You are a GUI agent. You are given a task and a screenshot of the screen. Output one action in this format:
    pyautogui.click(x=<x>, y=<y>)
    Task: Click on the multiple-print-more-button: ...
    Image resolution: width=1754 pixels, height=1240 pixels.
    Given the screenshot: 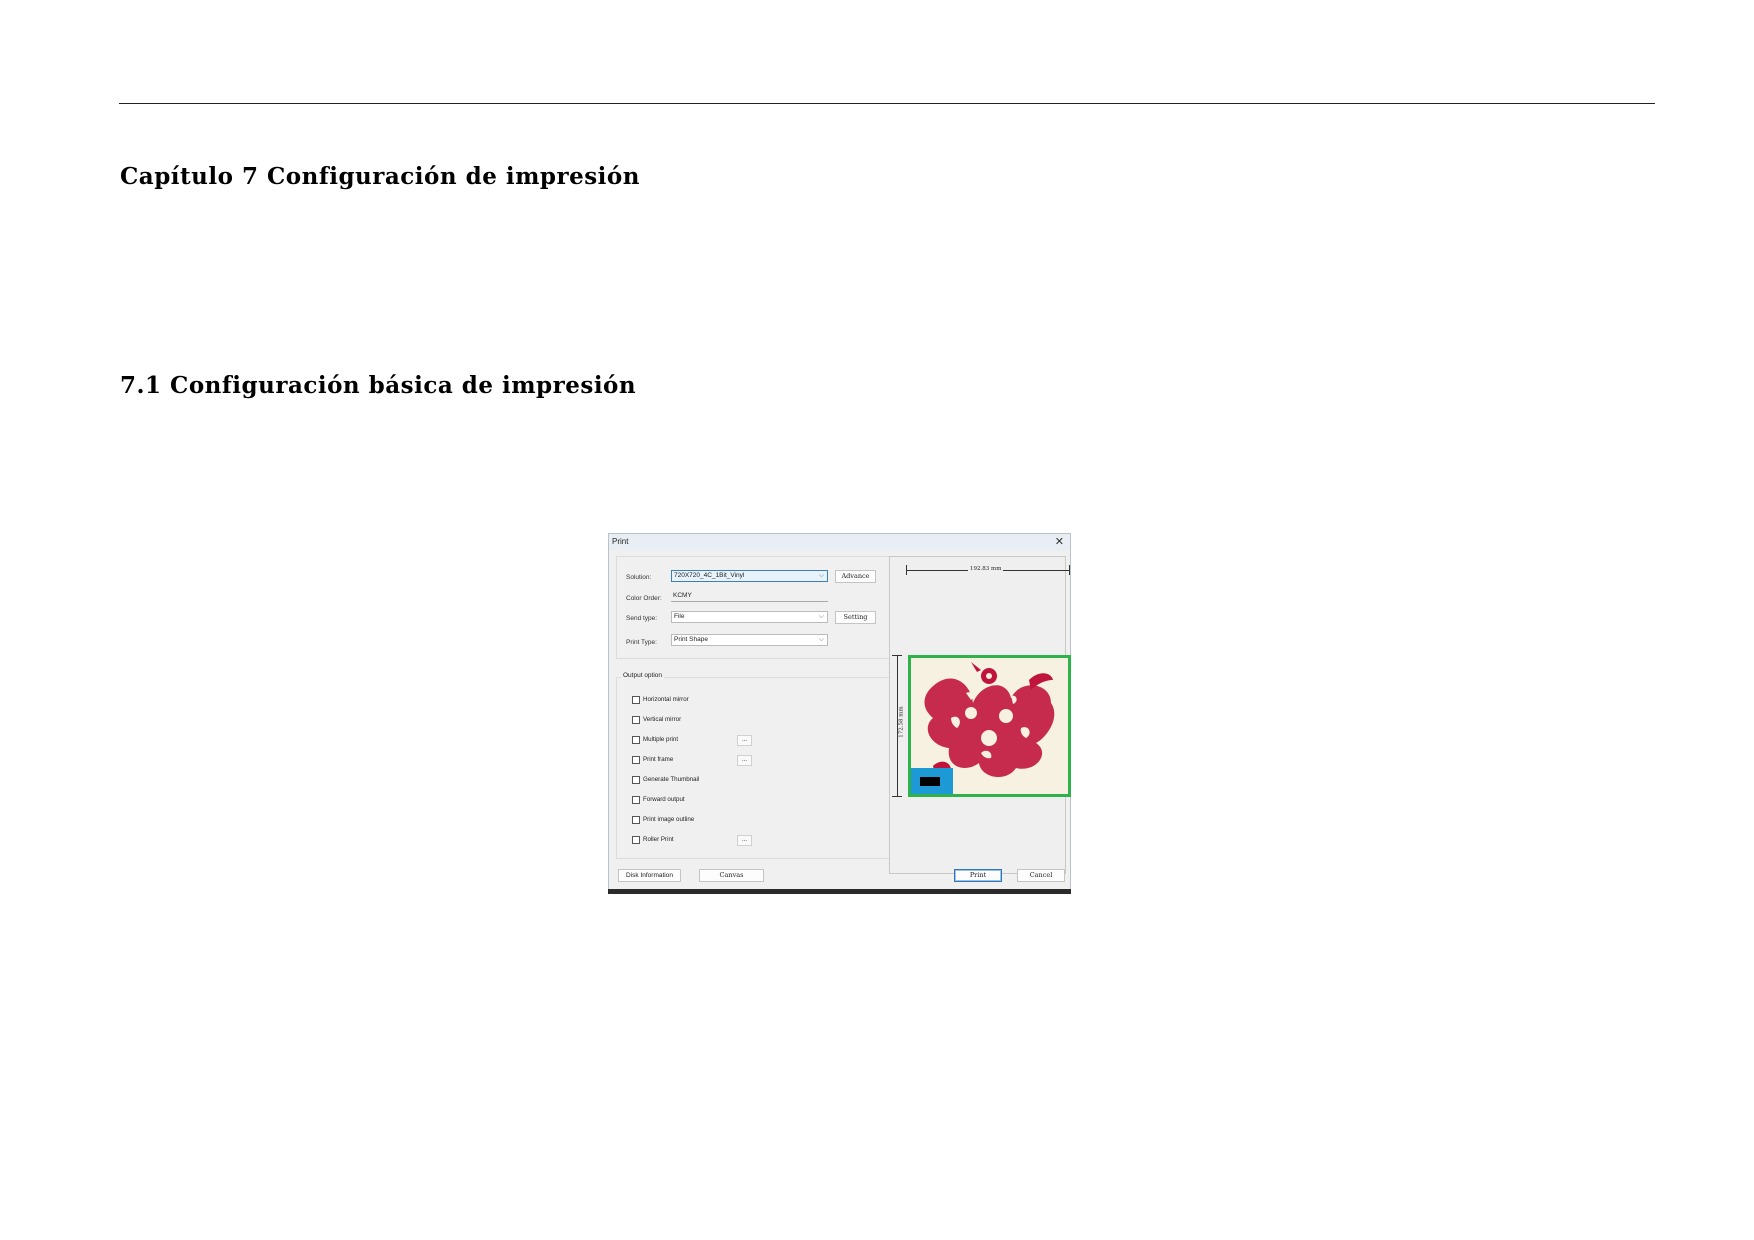 What is the action you would take?
    pyautogui.click(x=744, y=740)
    